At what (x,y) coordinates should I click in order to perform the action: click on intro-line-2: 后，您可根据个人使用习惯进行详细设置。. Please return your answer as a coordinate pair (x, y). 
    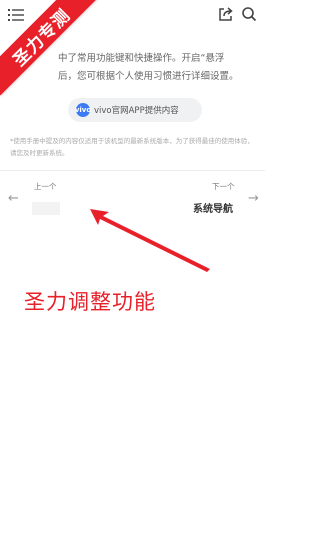
    Looking at the image, I should click on (148, 76).